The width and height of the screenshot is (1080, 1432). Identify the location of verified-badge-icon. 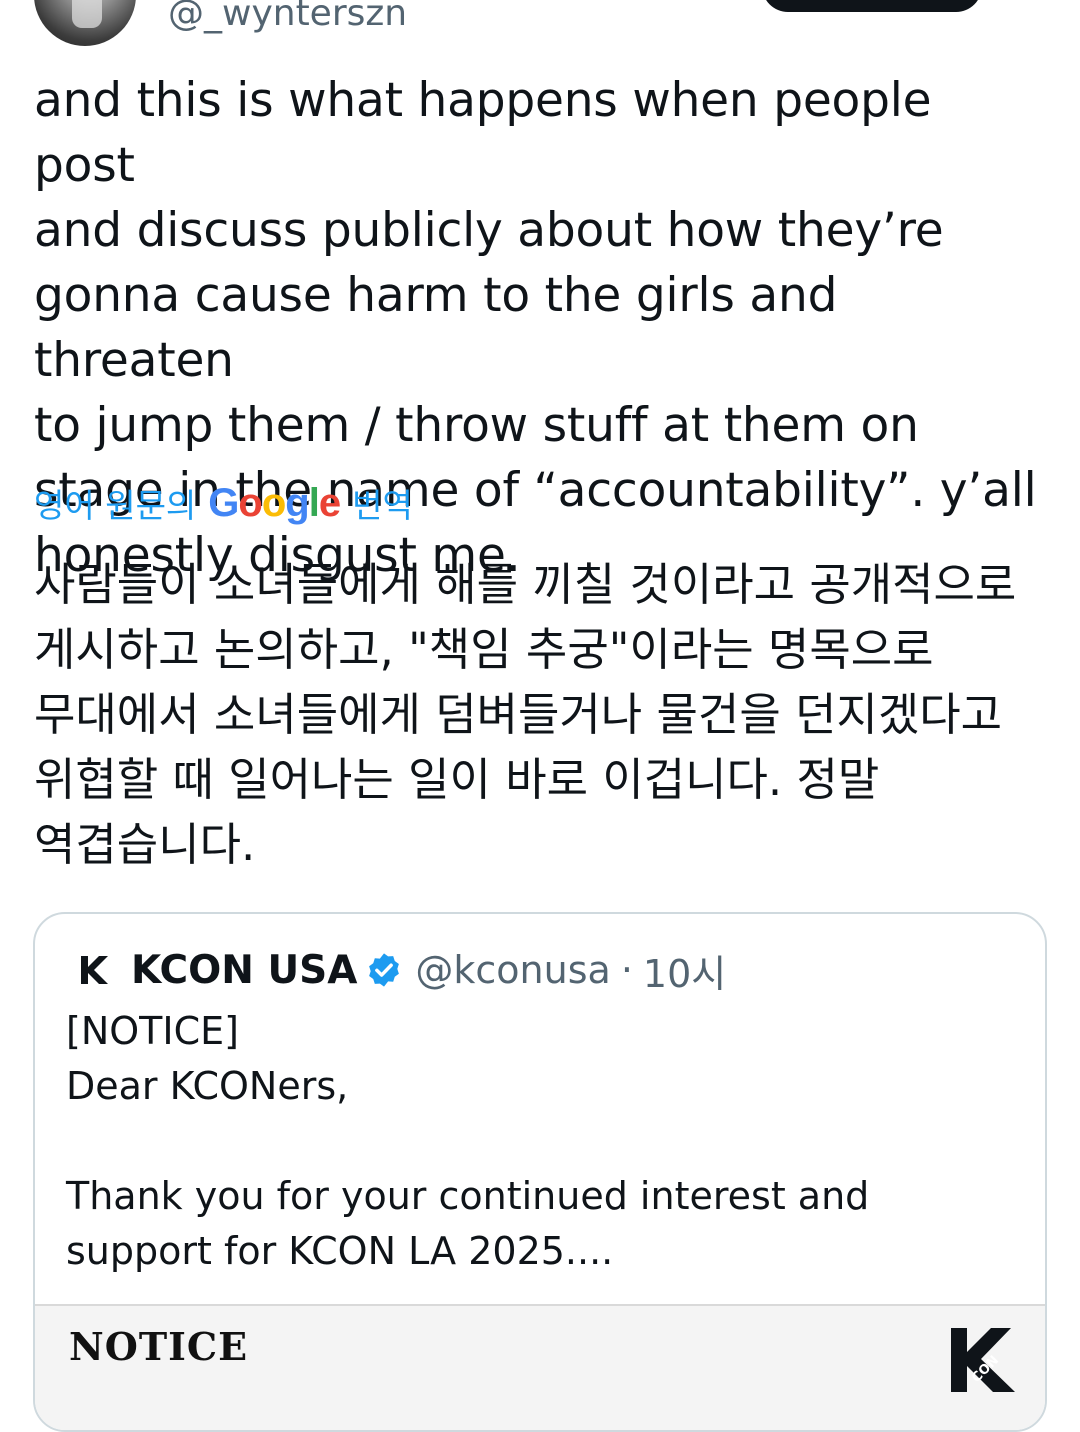
(384, 970).